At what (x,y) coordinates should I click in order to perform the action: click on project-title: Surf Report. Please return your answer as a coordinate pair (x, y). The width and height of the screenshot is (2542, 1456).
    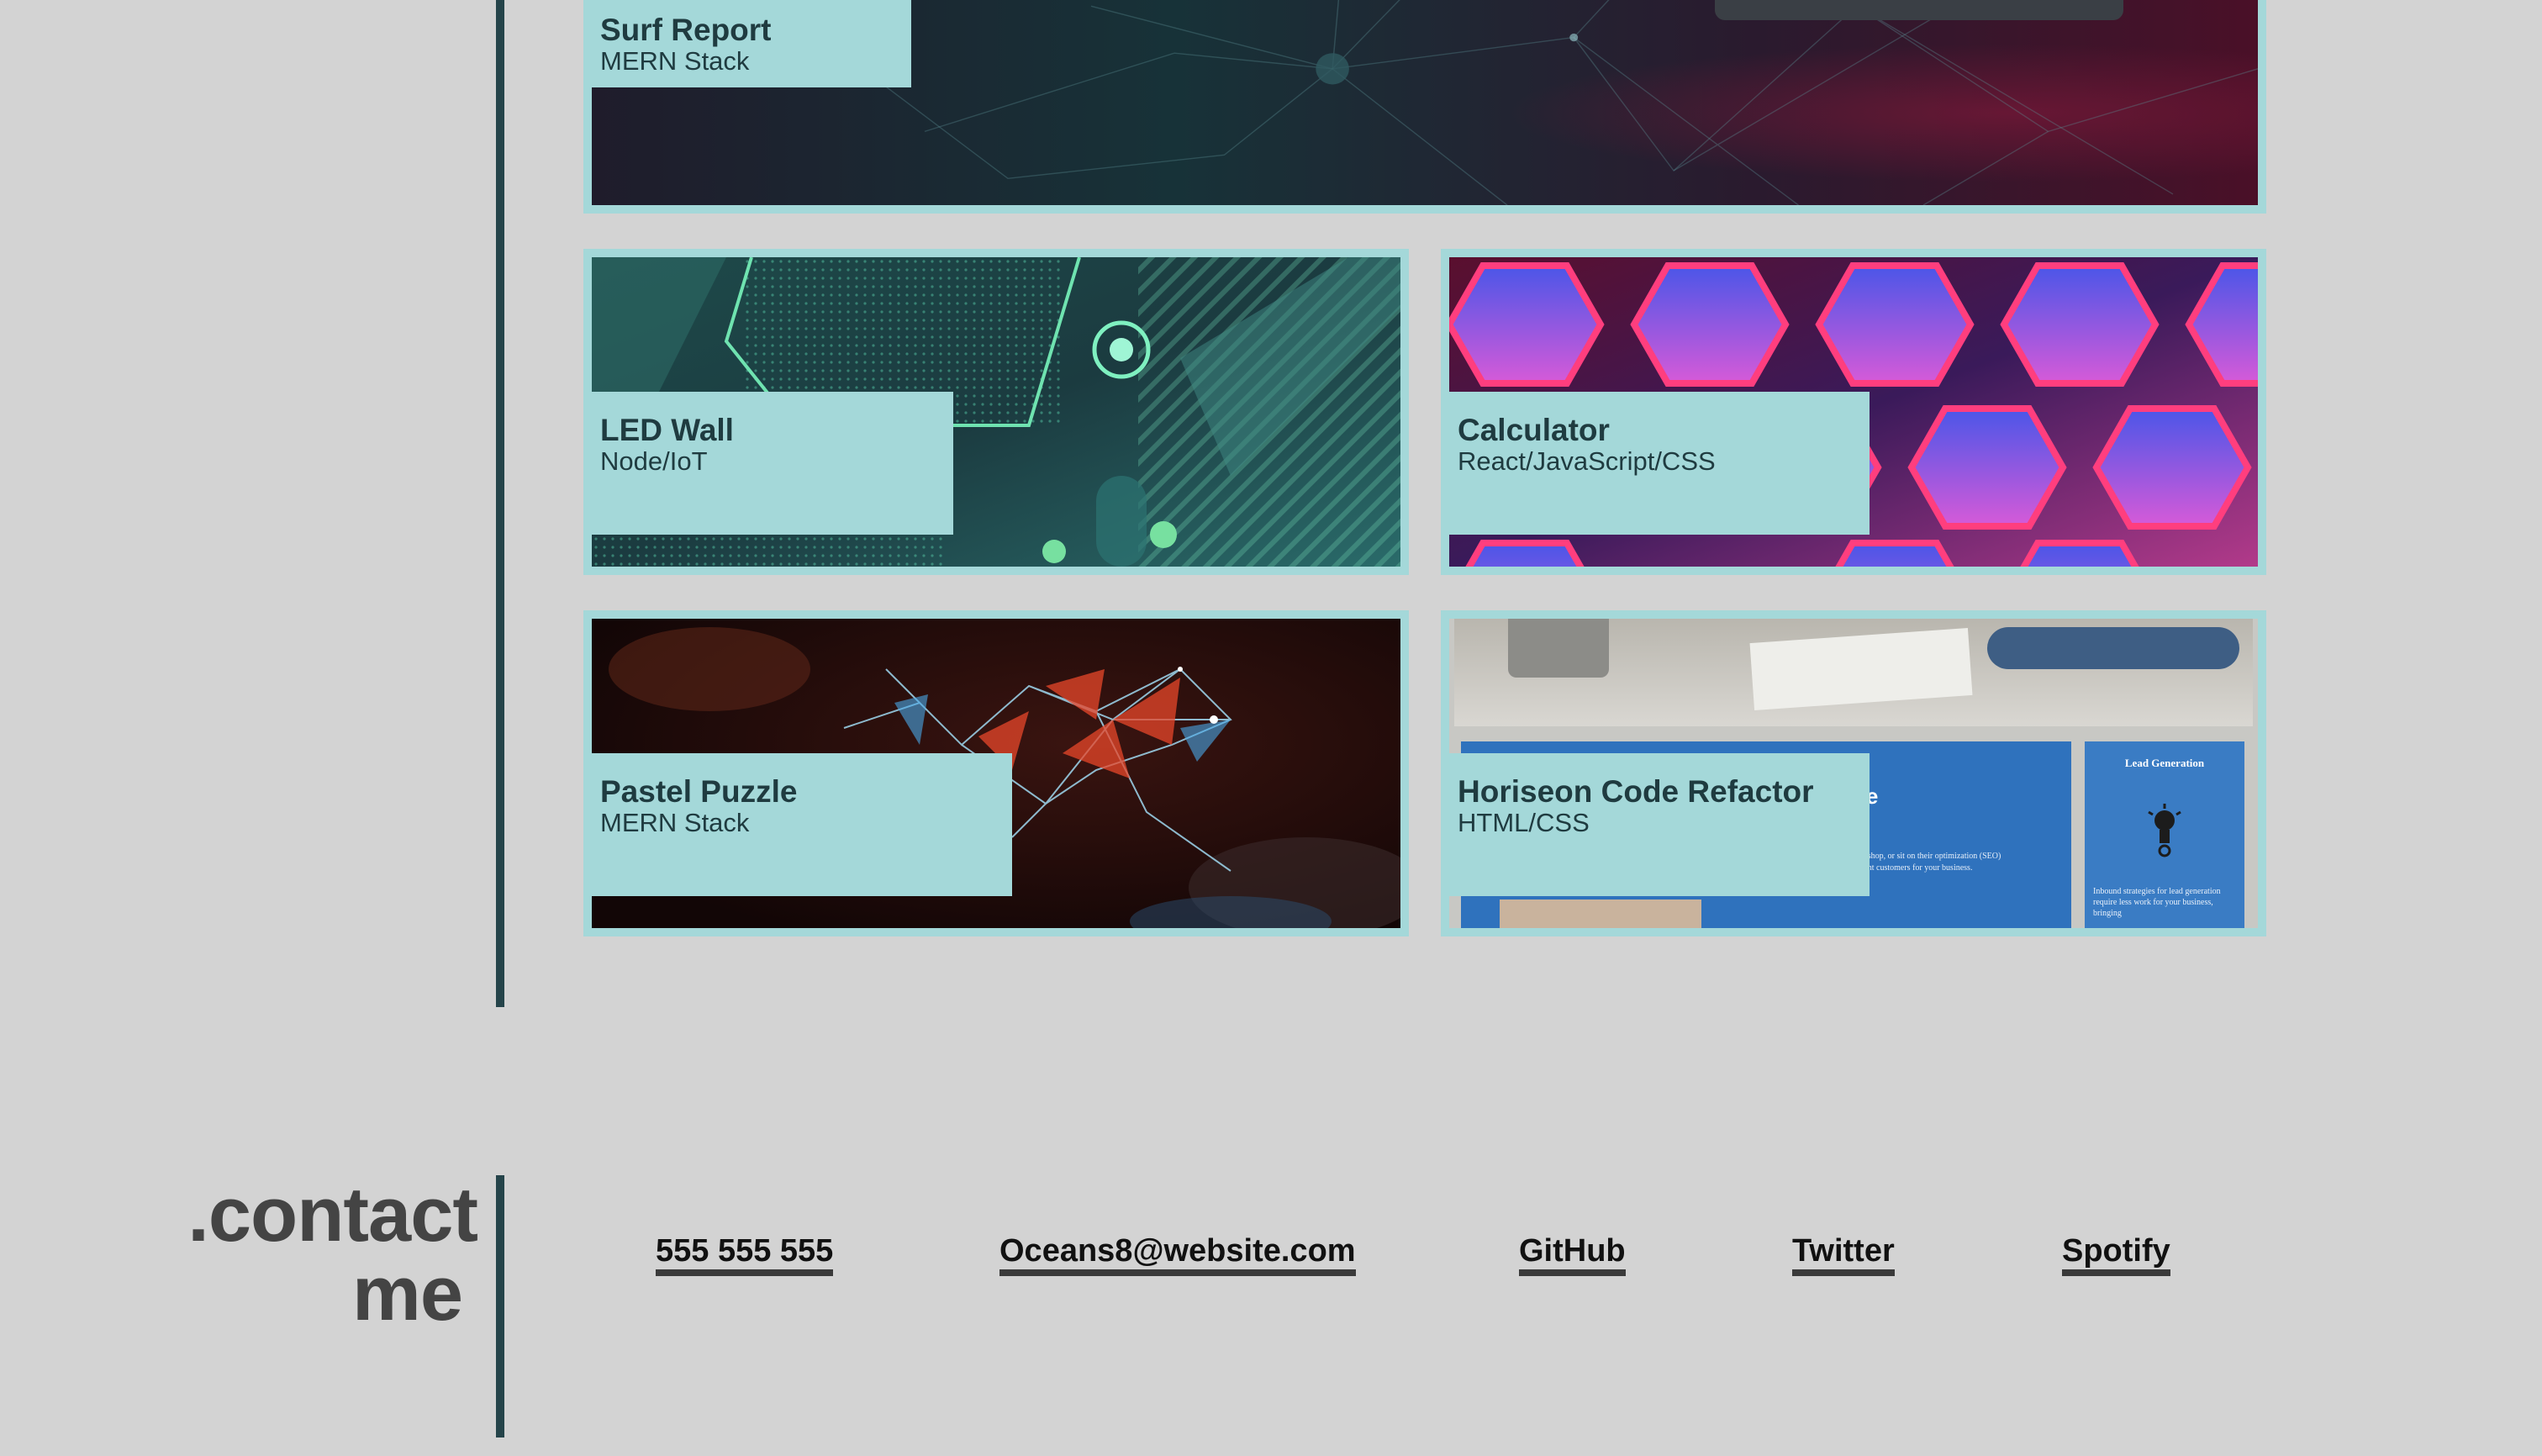
    Looking at the image, I should click on (686, 30).